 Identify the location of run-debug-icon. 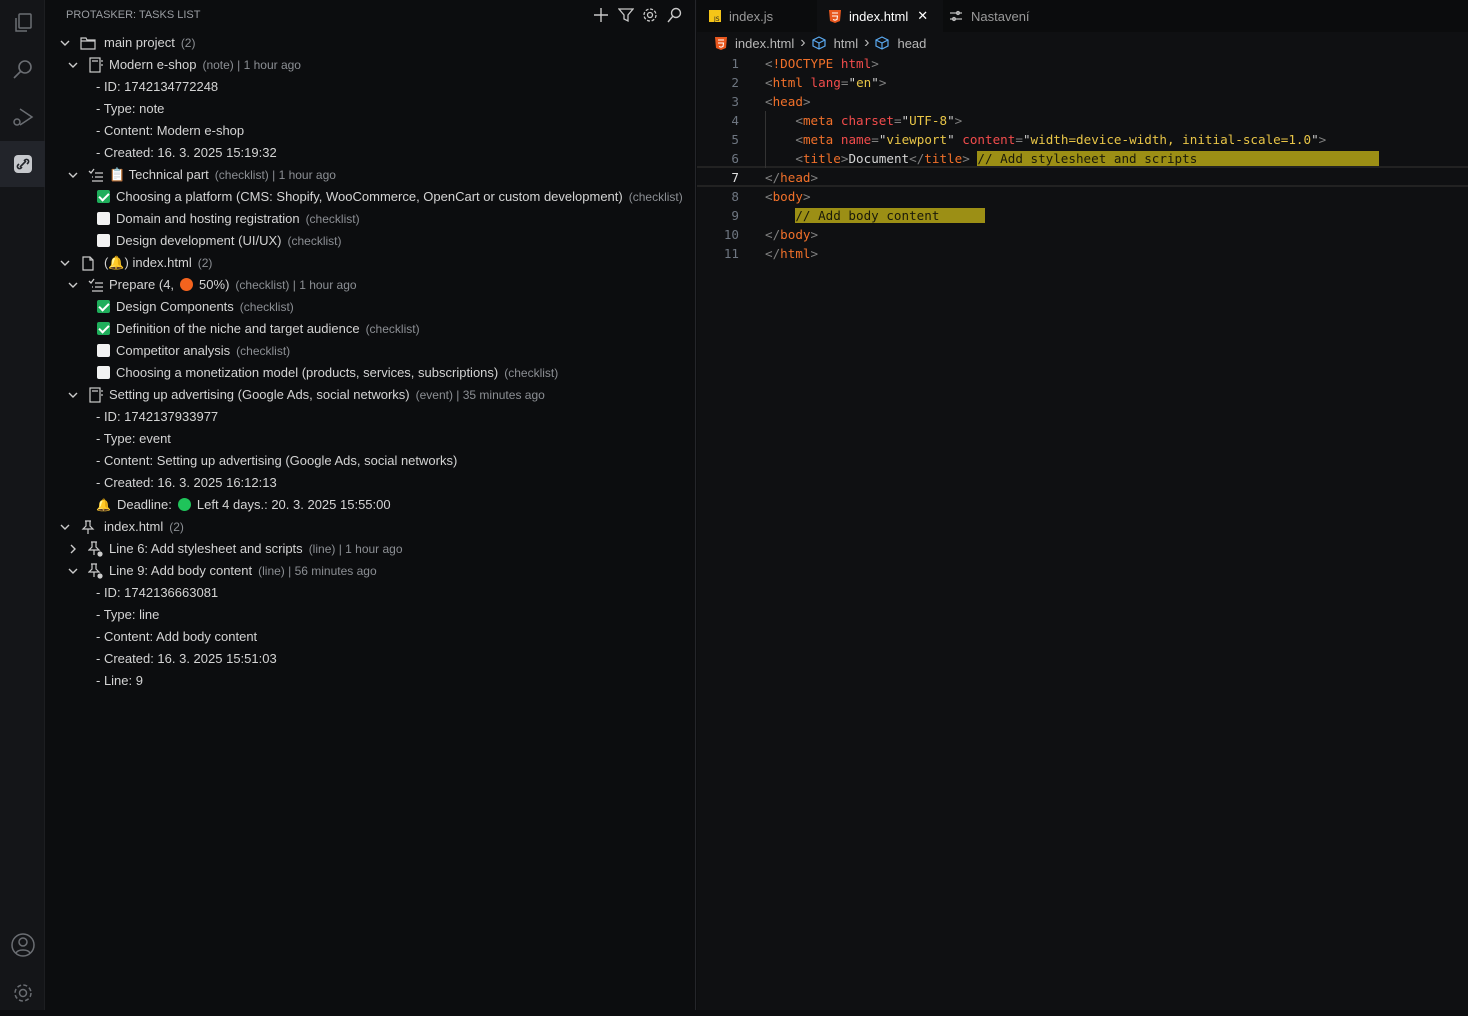
(22, 117).